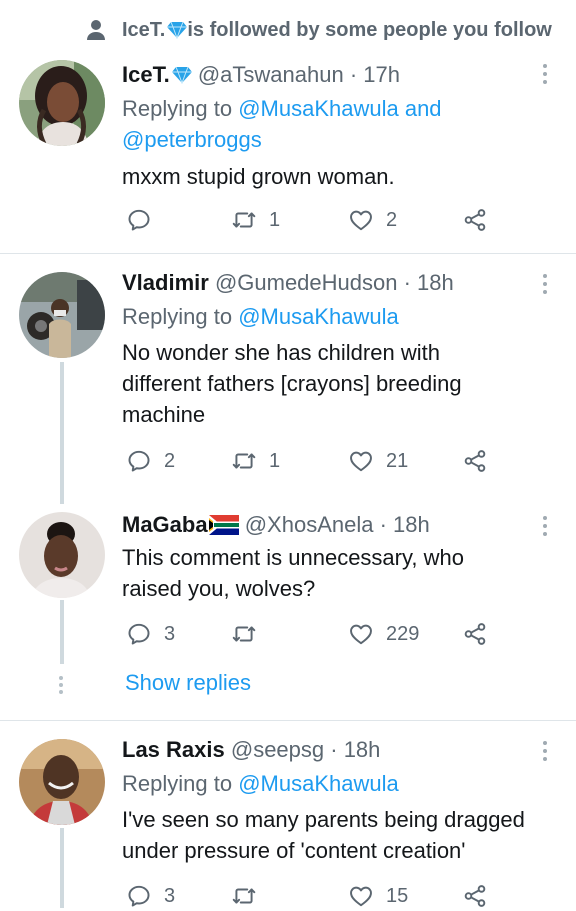  Describe the element at coordinates (403, 633) in the screenshot. I see `like-count: 229` at that location.